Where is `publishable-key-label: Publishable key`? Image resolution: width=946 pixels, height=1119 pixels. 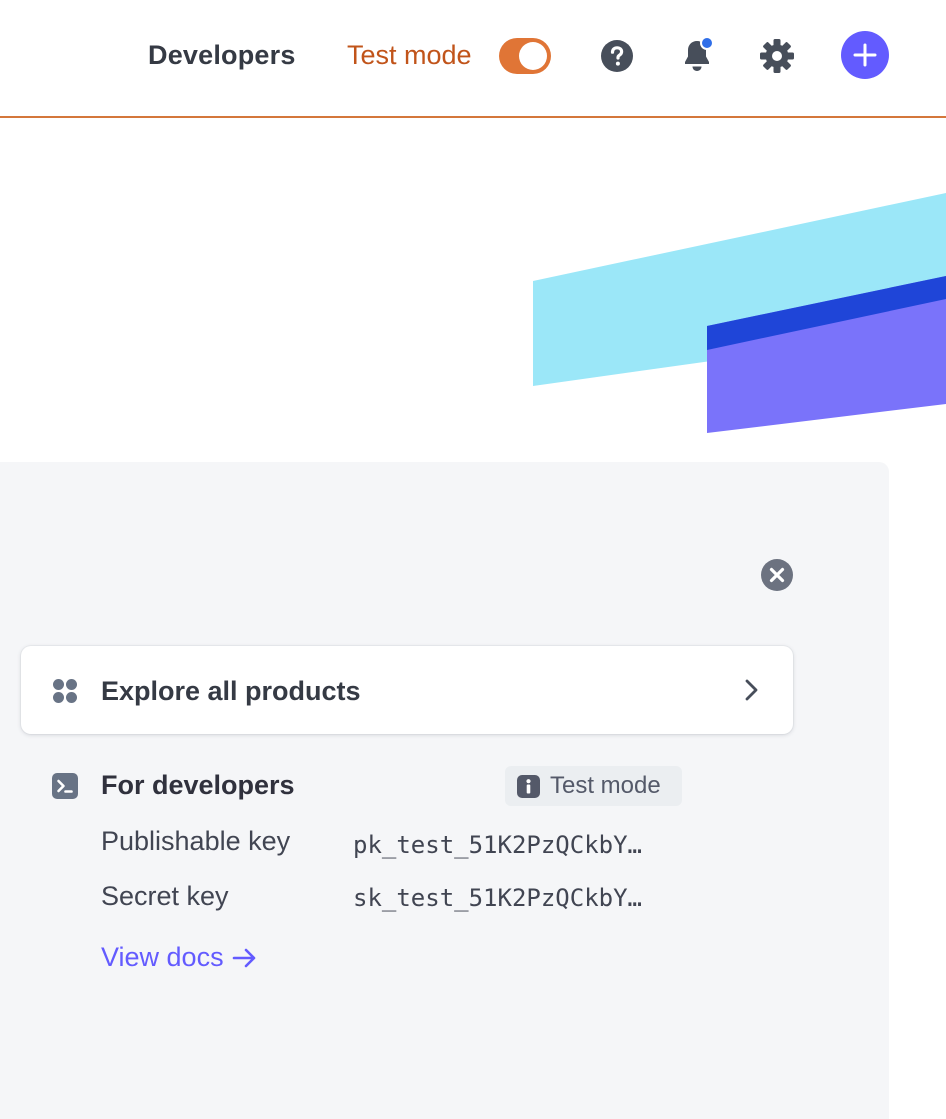
publishable-key-label: Publishable key is located at coordinates (196, 841).